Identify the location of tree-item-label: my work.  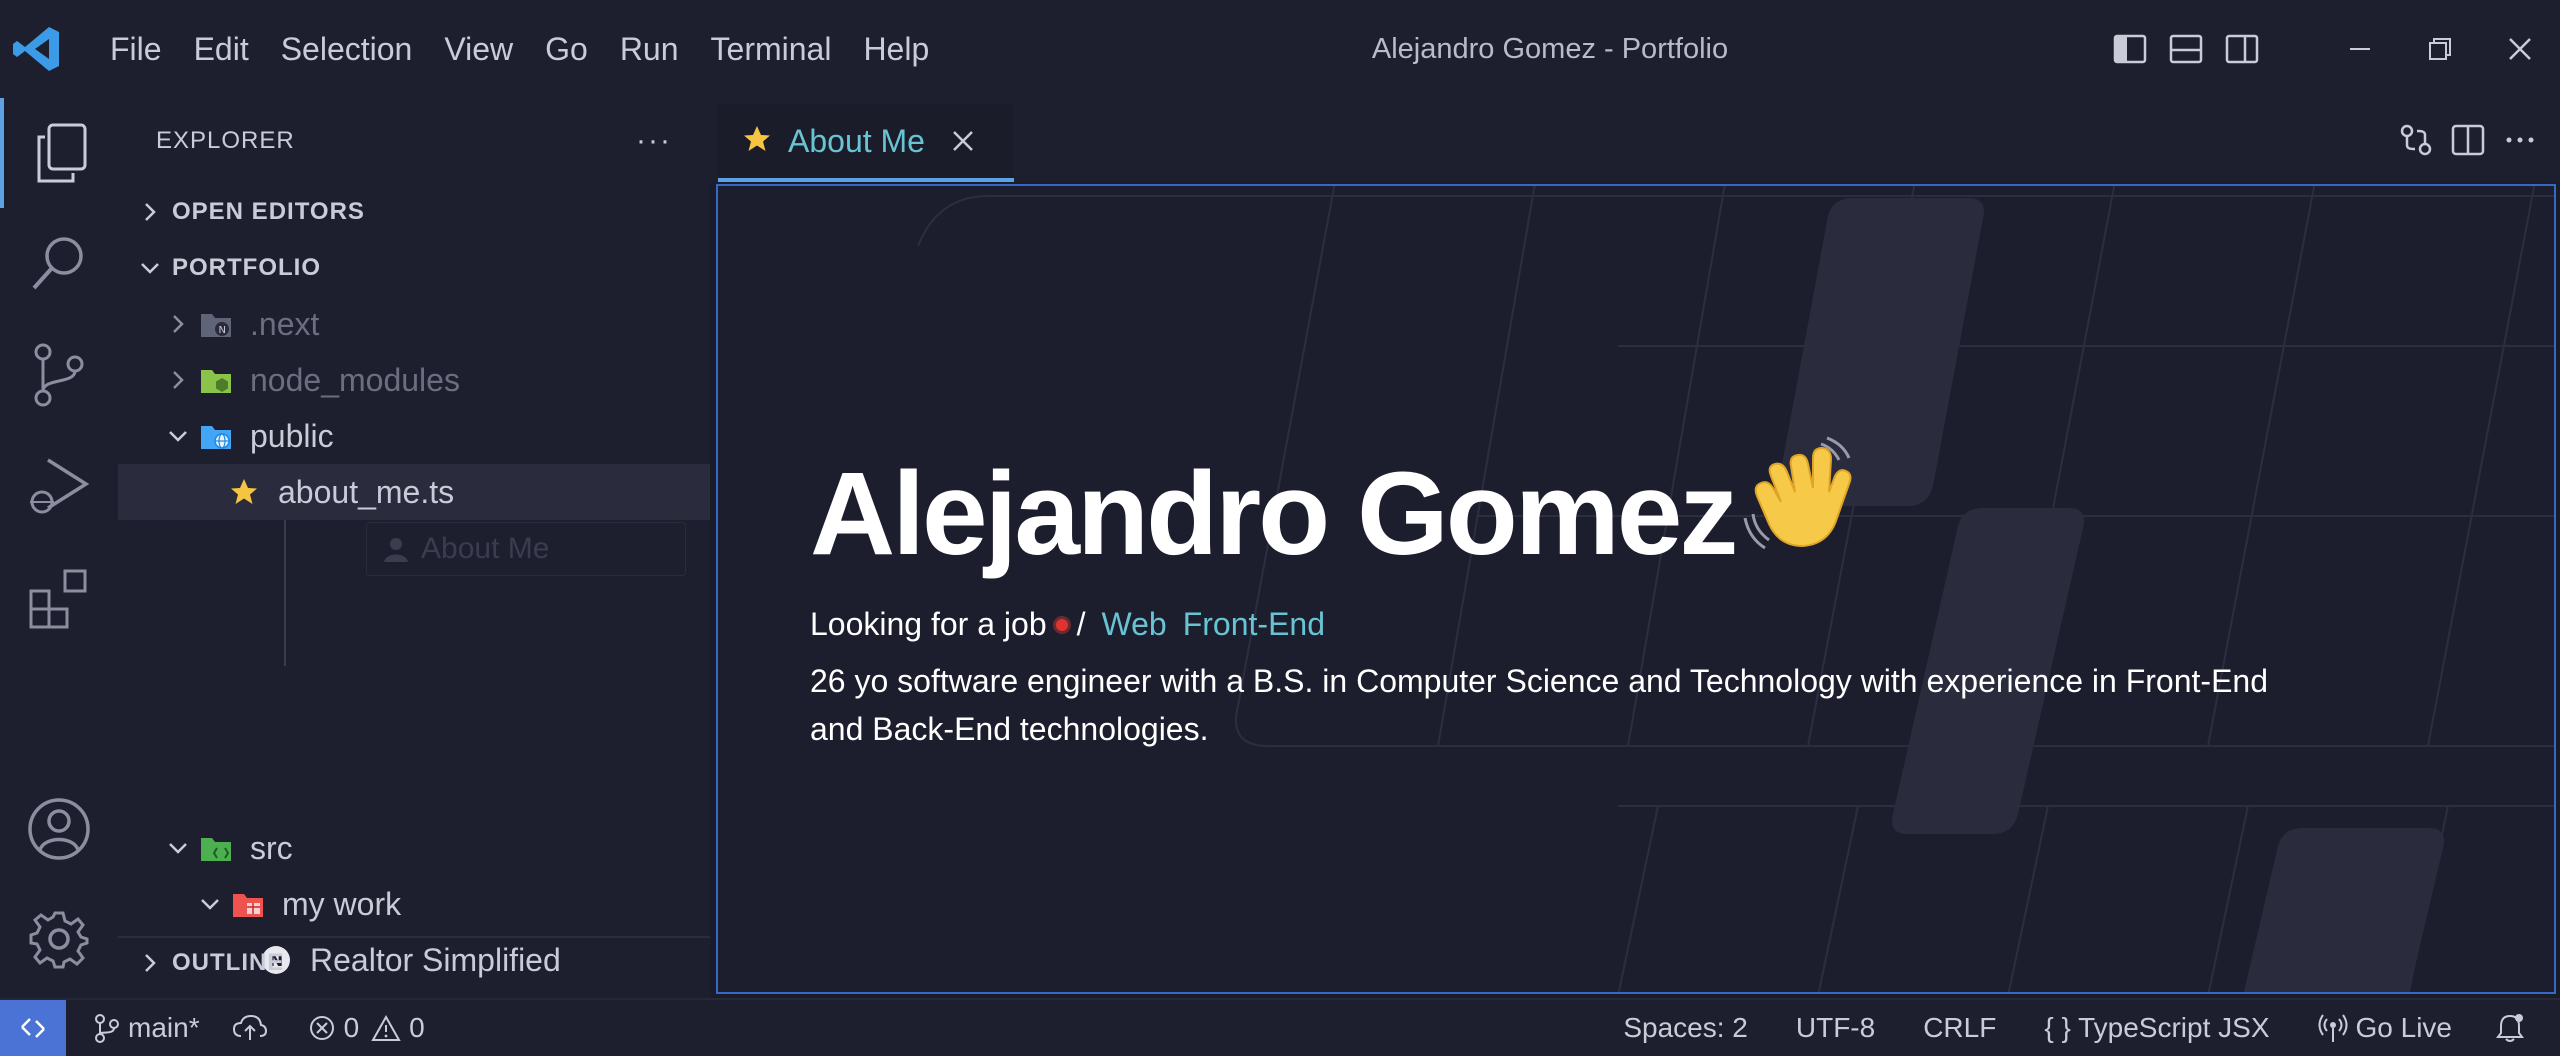
(342, 903).